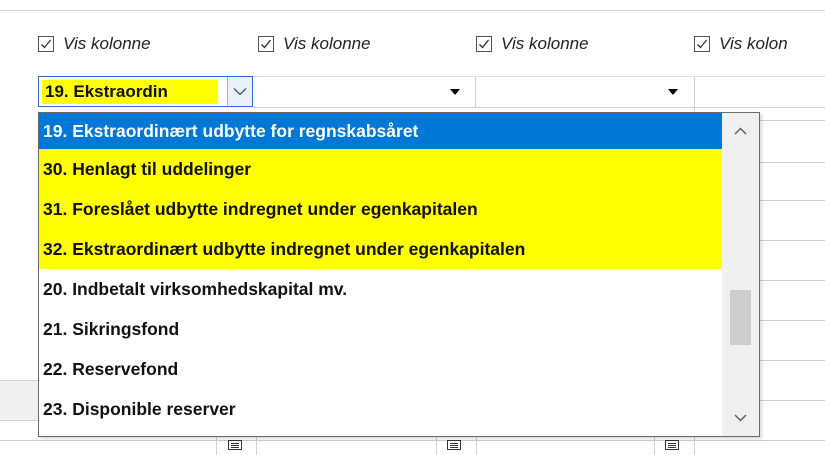 The image size is (825, 455). Describe the element at coordinates (130, 92) in the screenshot. I see `combobox-value: 19. Ekstraordin` at that location.